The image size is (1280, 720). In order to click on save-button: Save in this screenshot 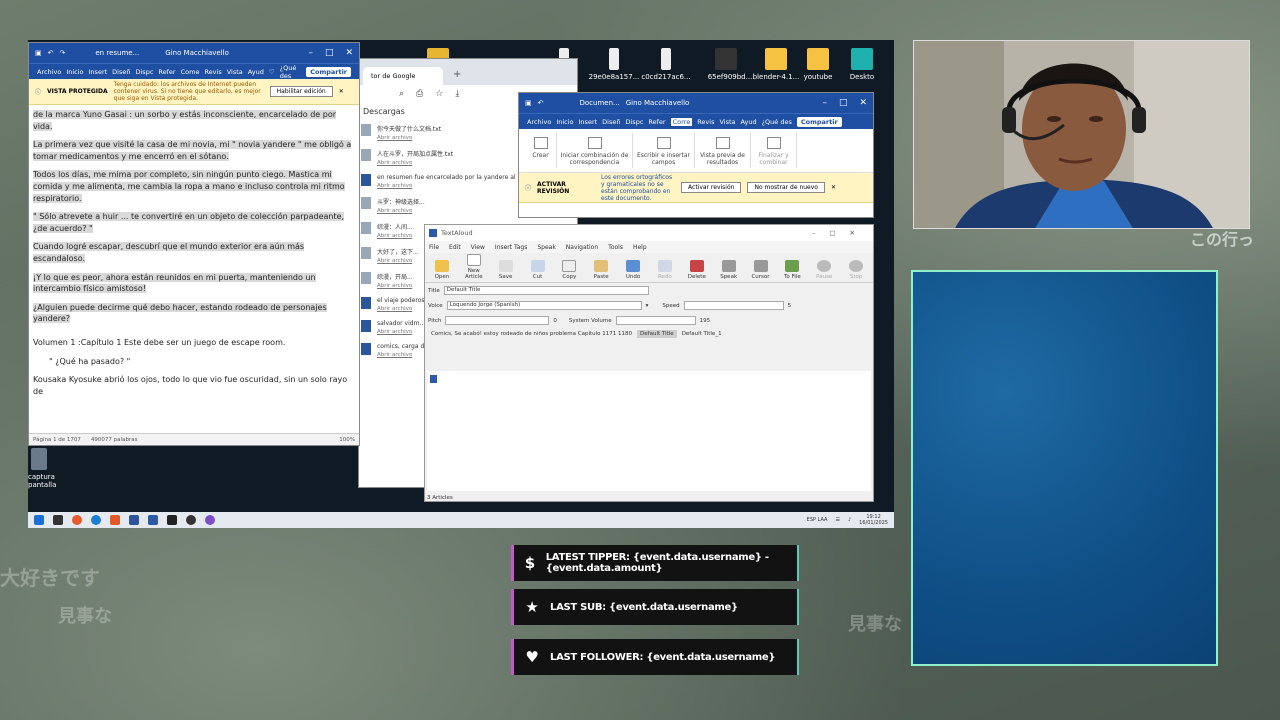, I will do `click(506, 270)`.